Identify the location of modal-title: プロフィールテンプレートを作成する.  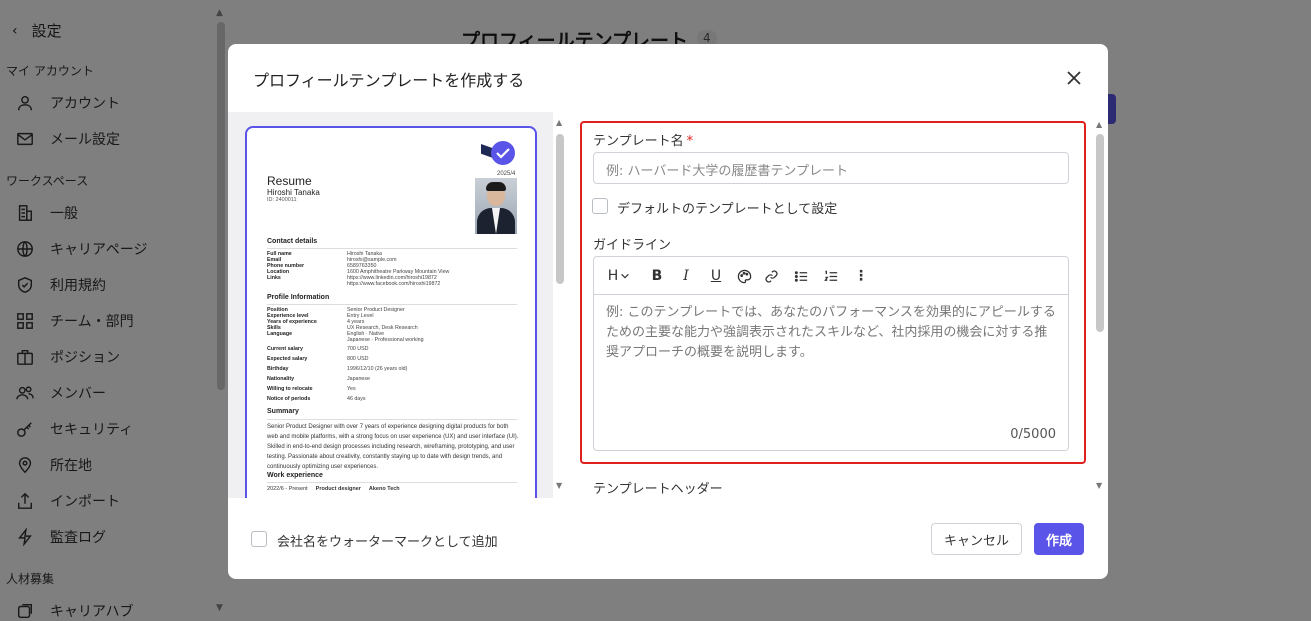
(389, 80).